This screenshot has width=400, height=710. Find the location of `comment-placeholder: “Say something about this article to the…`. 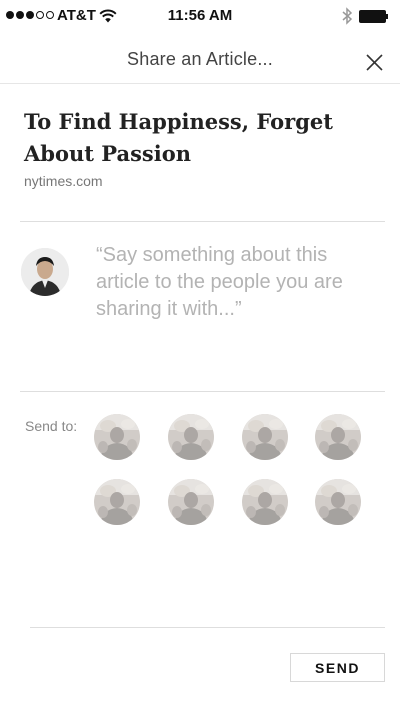

comment-placeholder: “Say something about this article to the… is located at coordinates (219, 282).